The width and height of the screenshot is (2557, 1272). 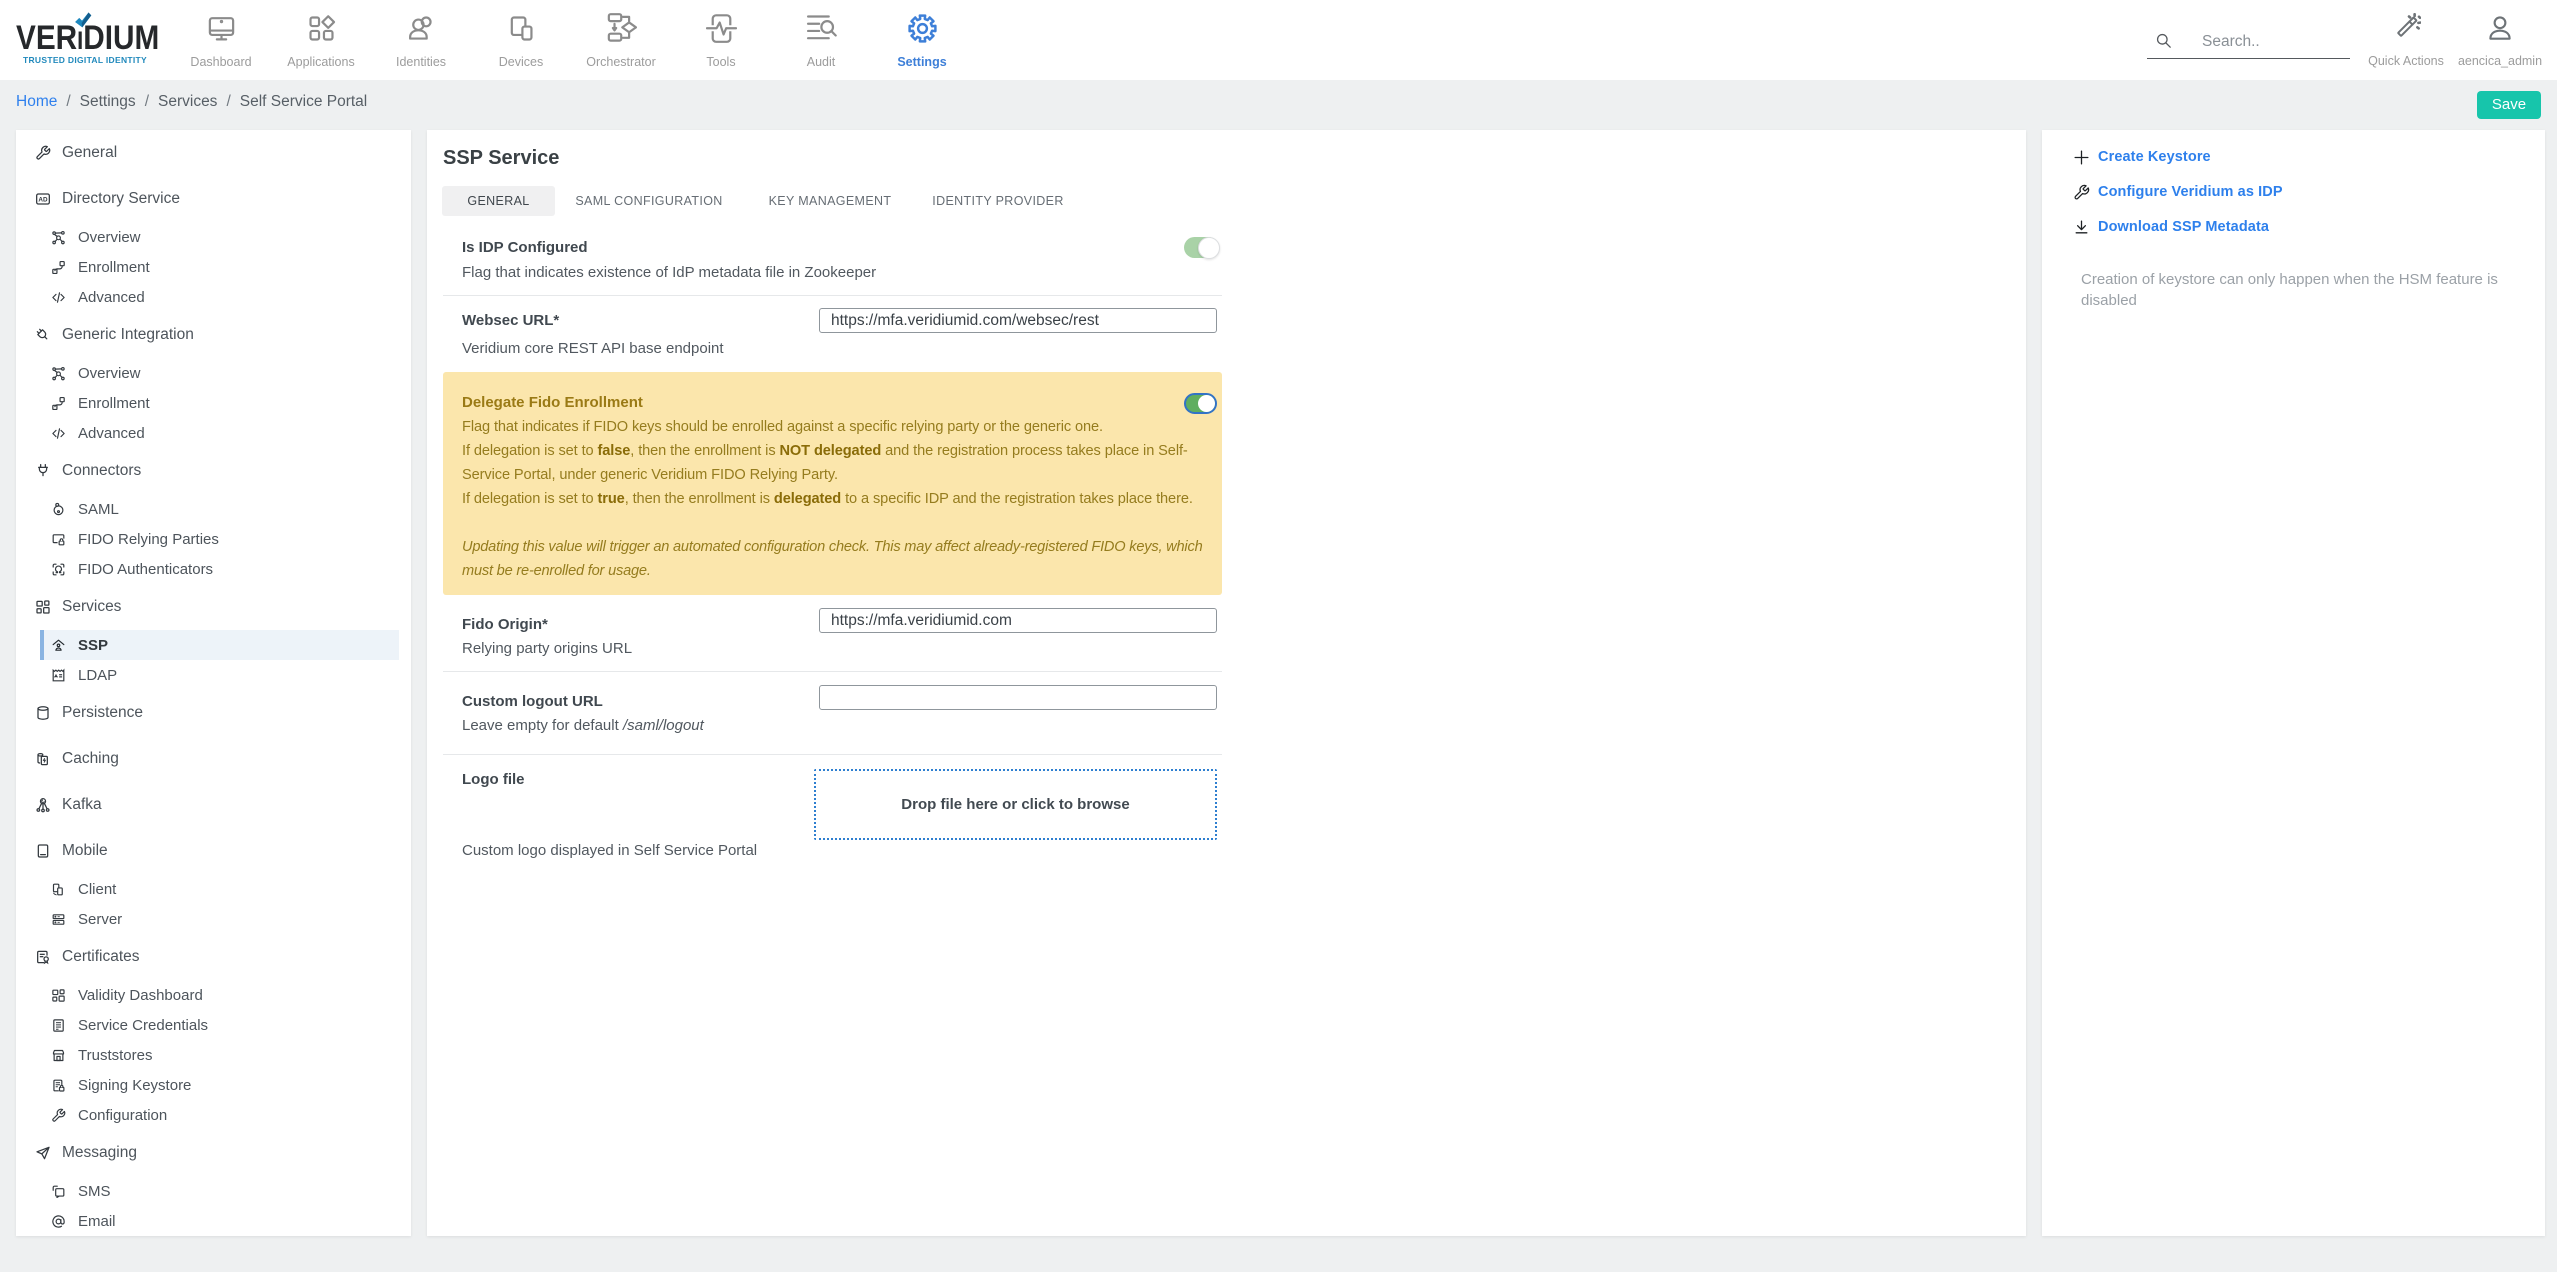 I want to click on svg-text: AD, so click(x=43, y=199).